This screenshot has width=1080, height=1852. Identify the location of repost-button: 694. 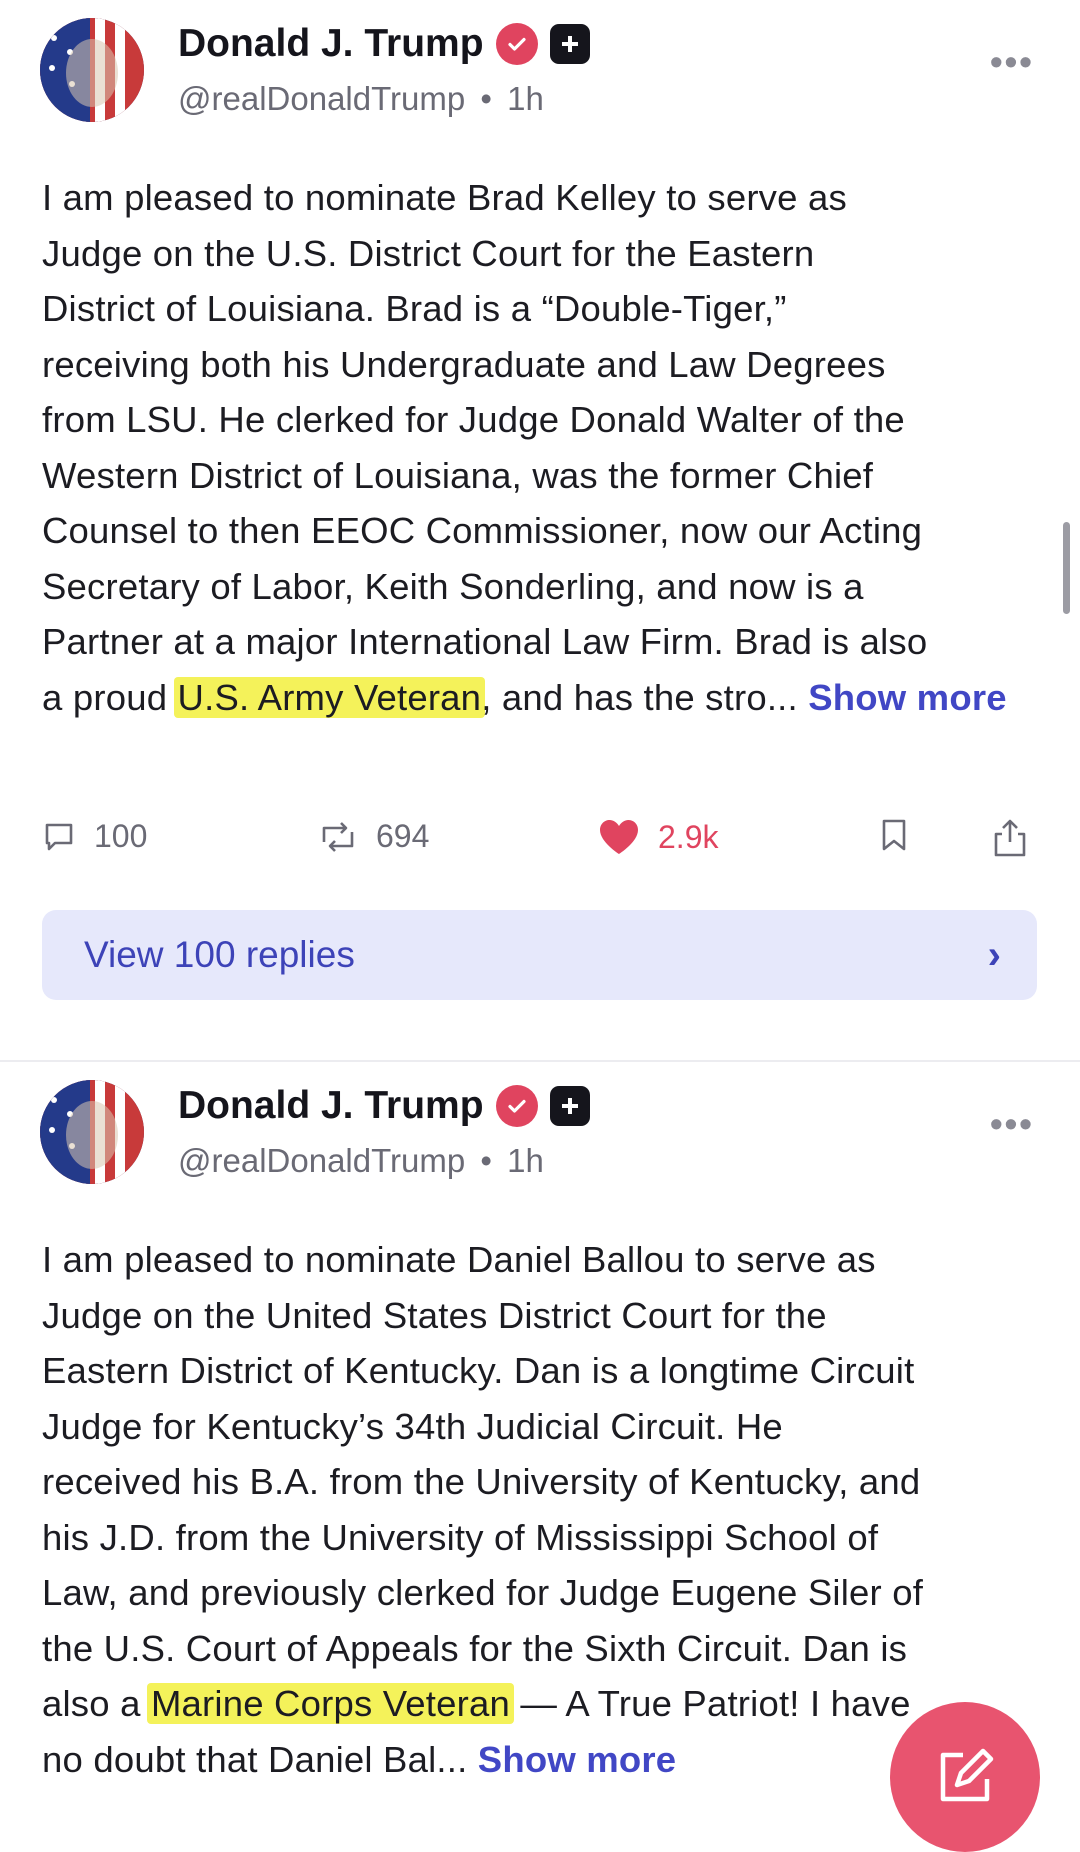
(373, 836).